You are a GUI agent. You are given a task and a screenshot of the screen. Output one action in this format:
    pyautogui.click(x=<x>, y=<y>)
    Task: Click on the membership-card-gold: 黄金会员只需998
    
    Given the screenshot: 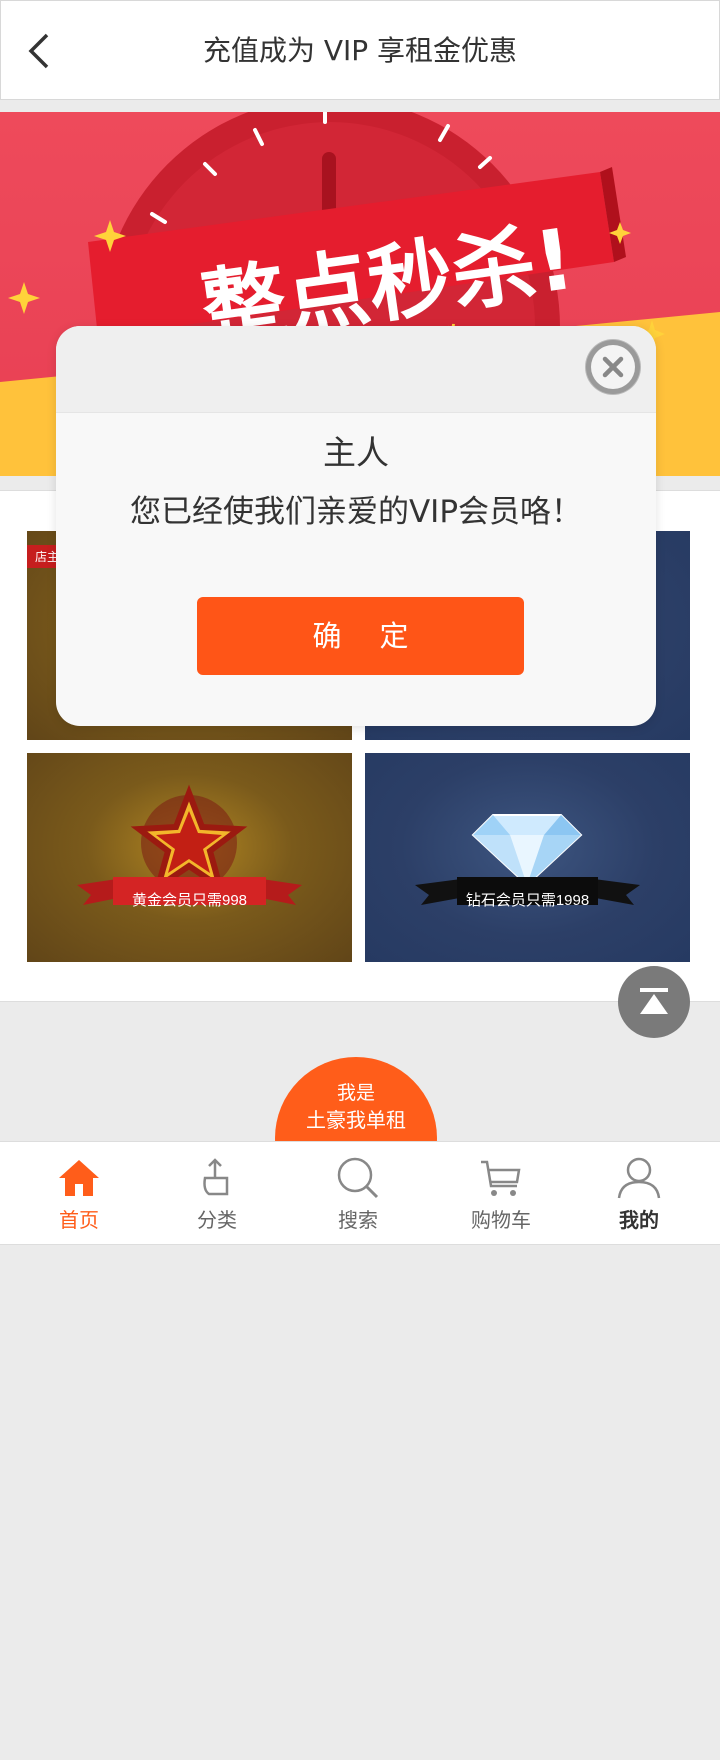 What is the action you would take?
    pyautogui.click(x=189, y=857)
    